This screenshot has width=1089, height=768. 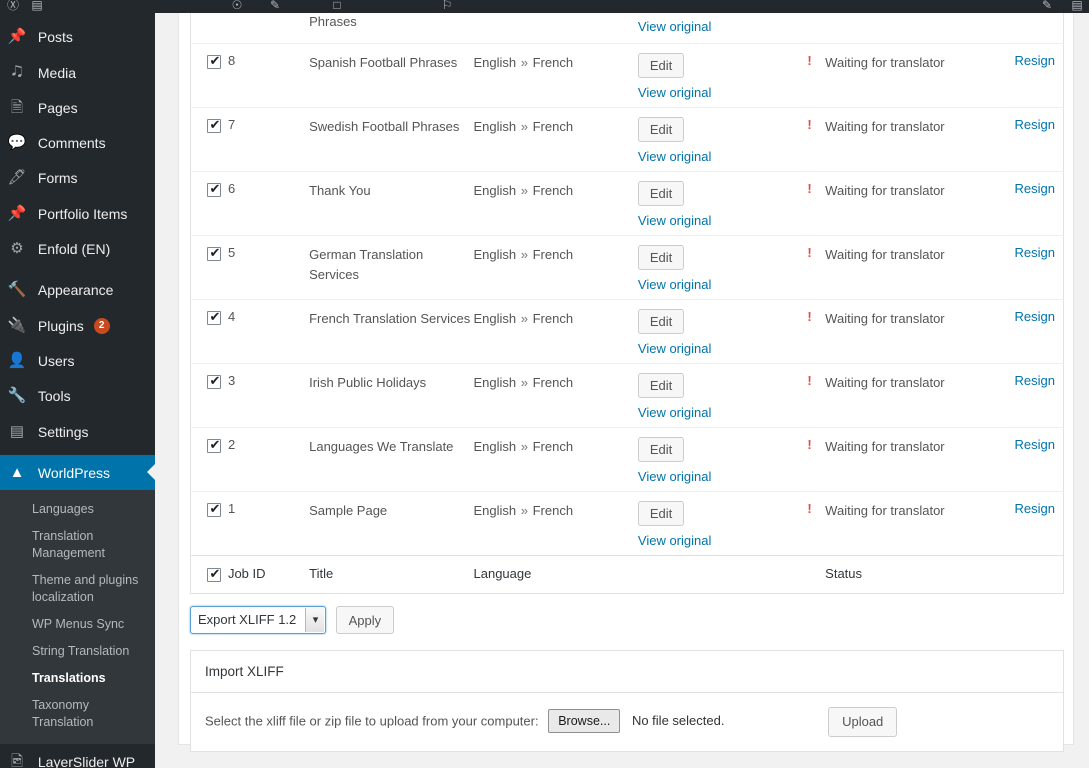 I want to click on apply-button: Apply, so click(x=365, y=619).